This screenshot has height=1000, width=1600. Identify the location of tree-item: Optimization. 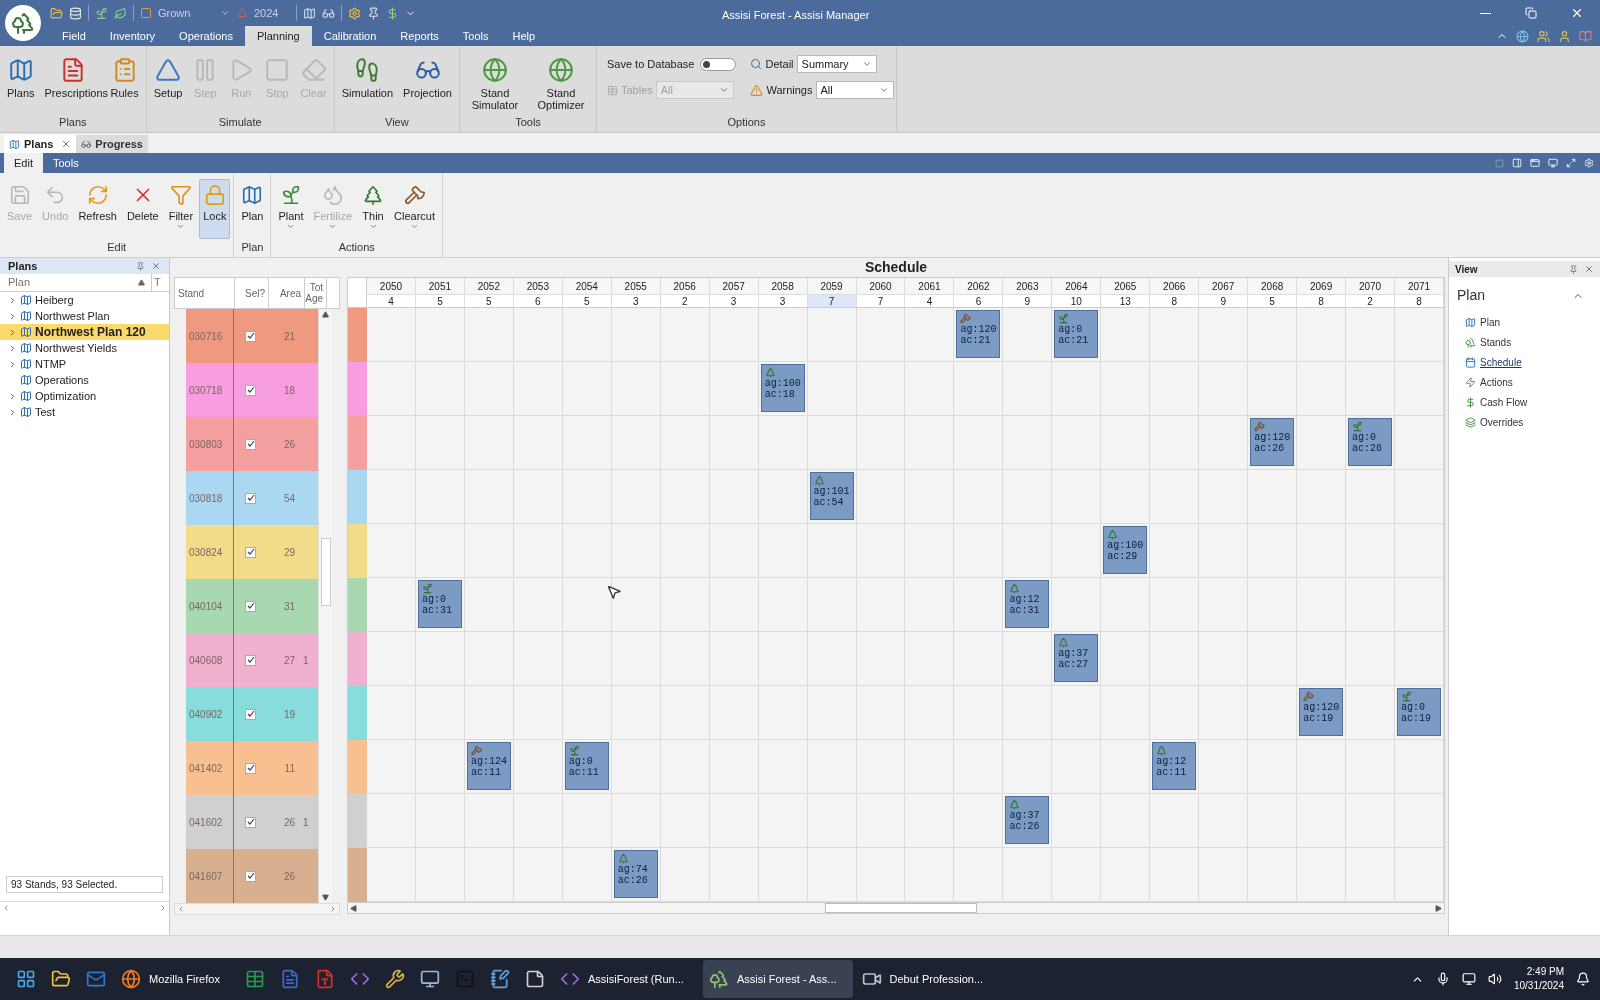
(84, 396).